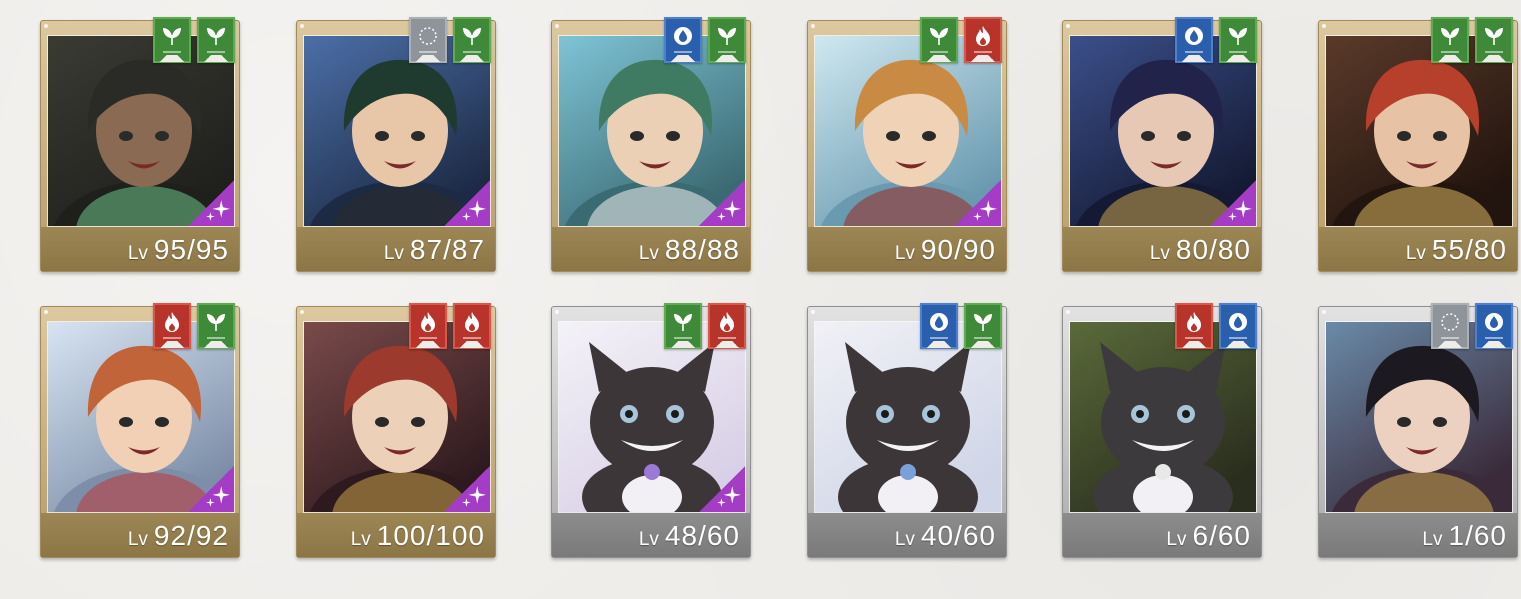 This screenshot has width=1521, height=599. What do you see at coordinates (1418, 535) in the screenshot?
I see `card-footer: Lv 1/60` at bounding box center [1418, 535].